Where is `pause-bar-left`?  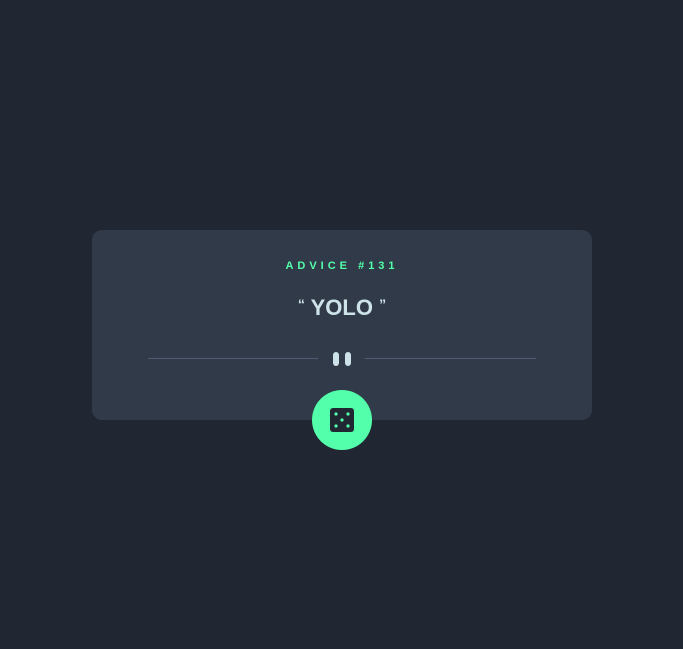 pause-bar-left is located at coordinates (336, 359).